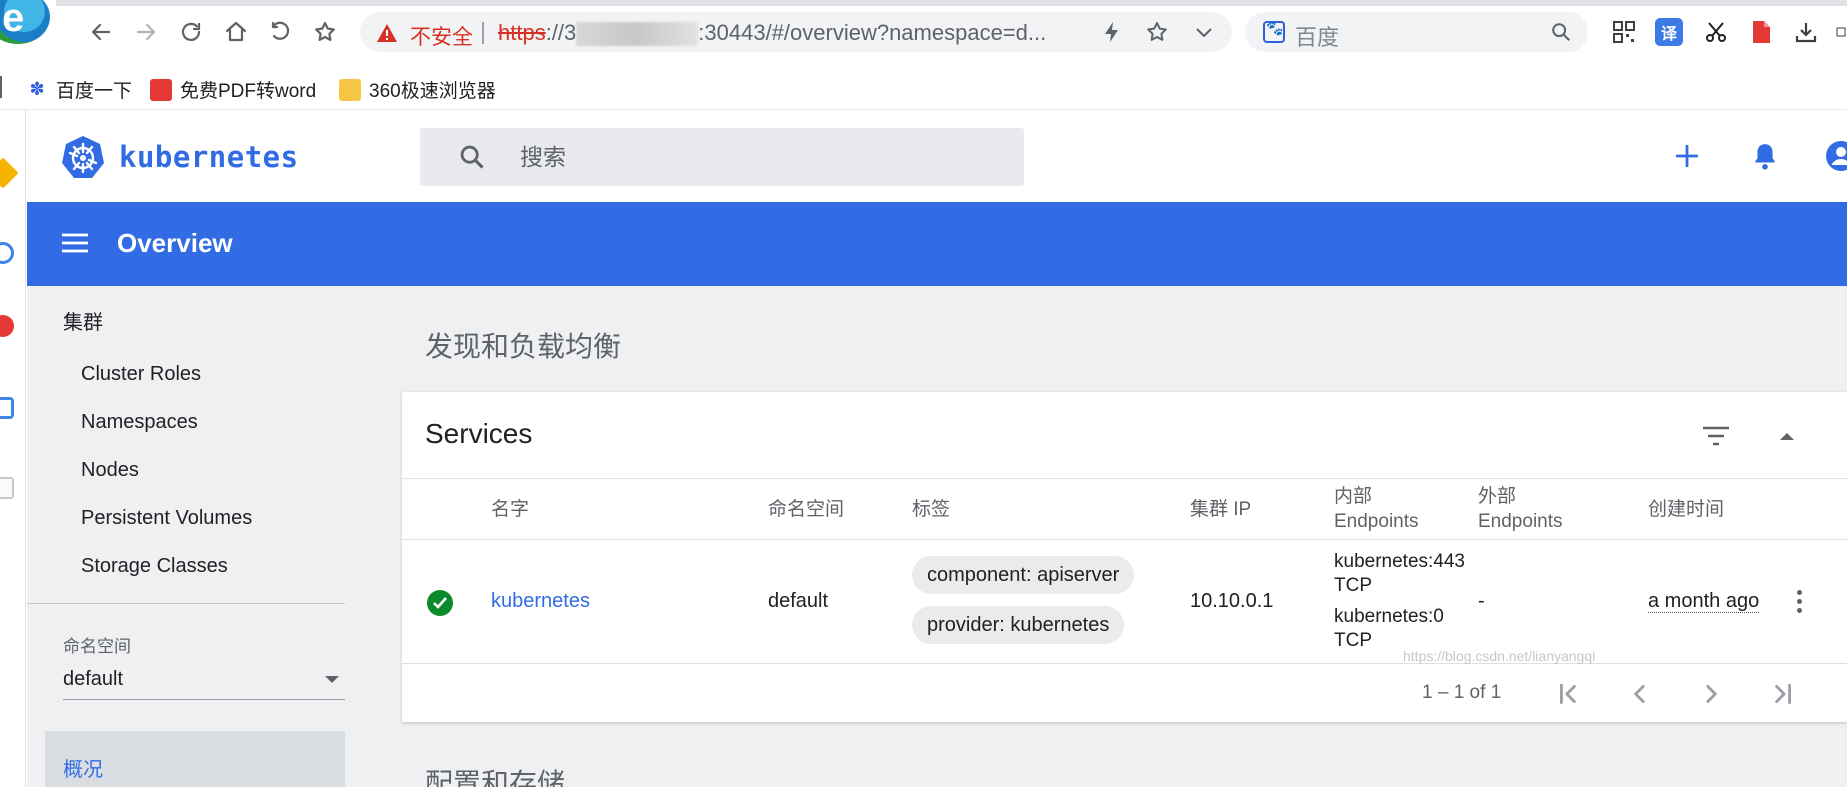 The width and height of the screenshot is (1847, 787). I want to click on search-engine-label: 百度, so click(1317, 37).